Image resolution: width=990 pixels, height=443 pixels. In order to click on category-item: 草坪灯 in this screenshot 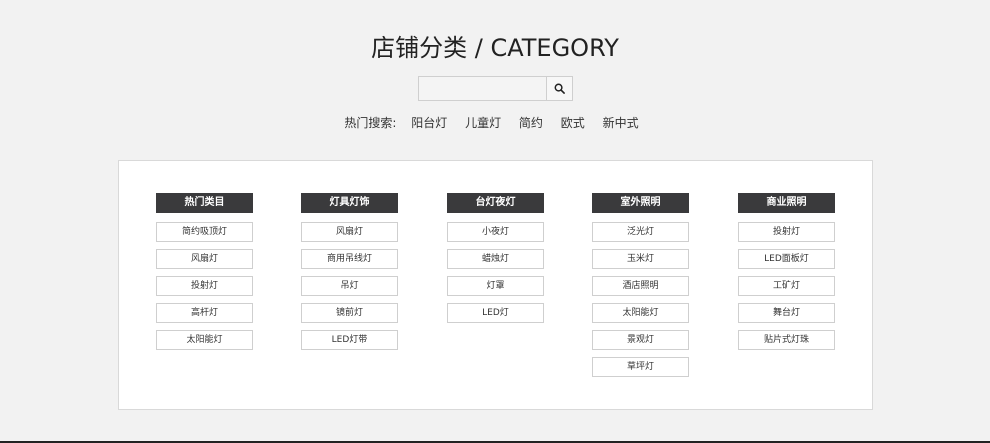, I will do `click(640, 367)`.